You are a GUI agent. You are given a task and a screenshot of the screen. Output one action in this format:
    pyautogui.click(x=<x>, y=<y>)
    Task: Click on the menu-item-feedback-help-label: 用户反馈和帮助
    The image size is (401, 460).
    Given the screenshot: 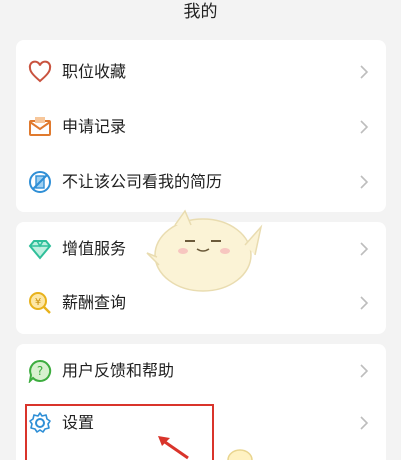 What is the action you would take?
    pyautogui.click(x=118, y=370)
    